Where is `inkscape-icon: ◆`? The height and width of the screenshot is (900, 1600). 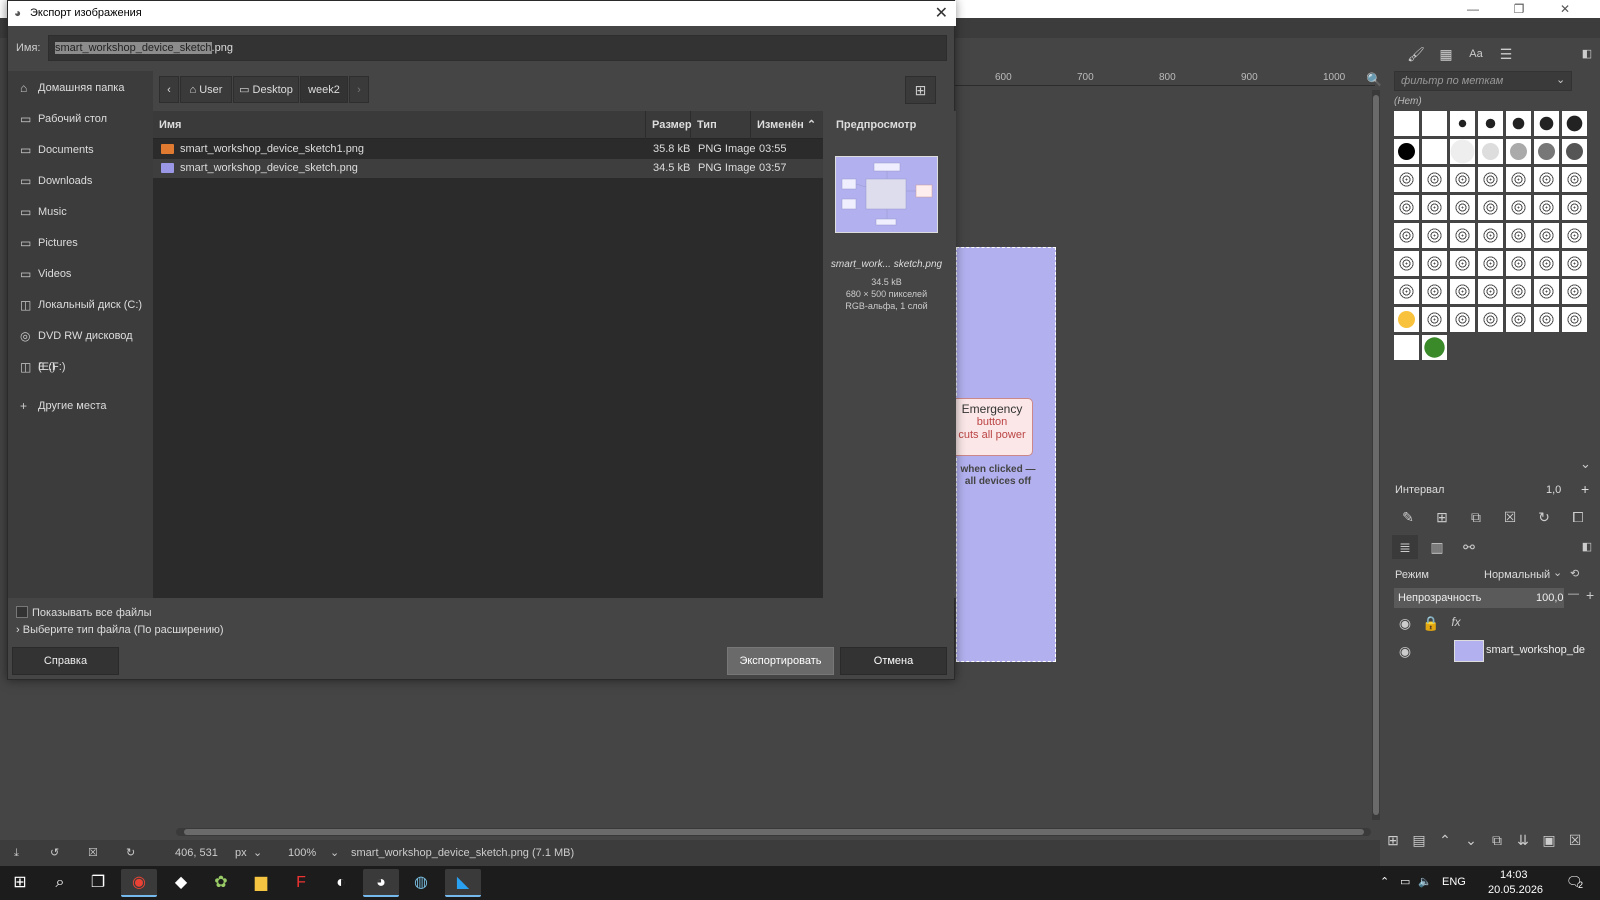
inkscape-icon: ◆ is located at coordinates (181, 883).